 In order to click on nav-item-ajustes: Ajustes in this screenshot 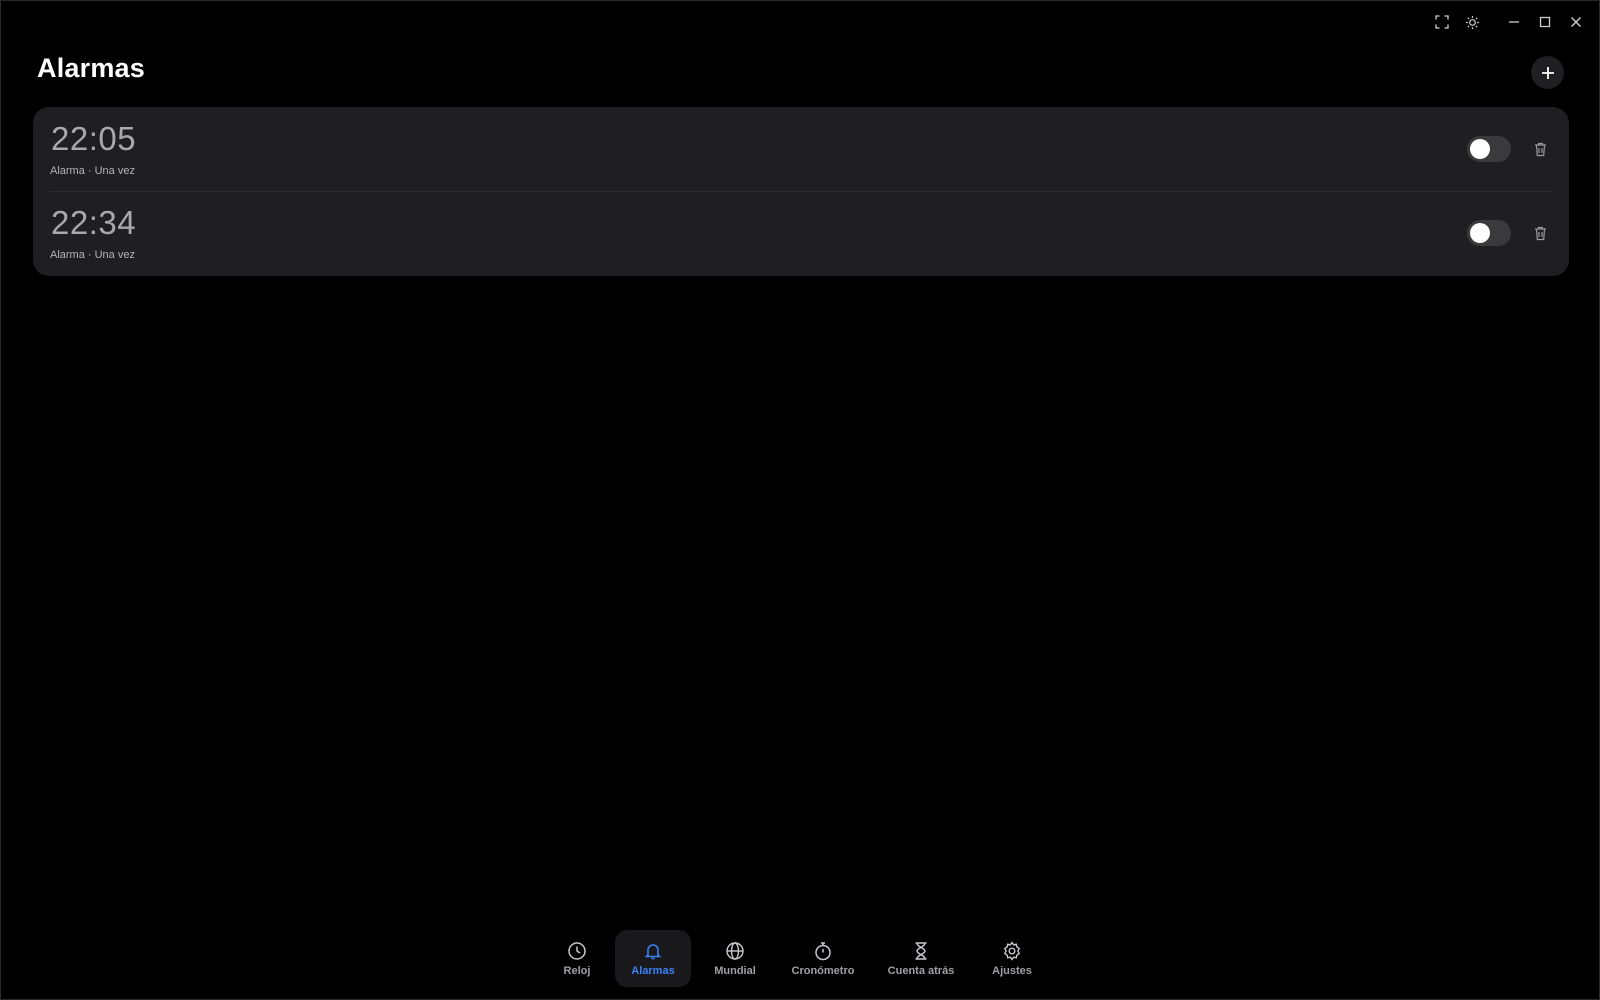, I will do `click(1012, 958)`.